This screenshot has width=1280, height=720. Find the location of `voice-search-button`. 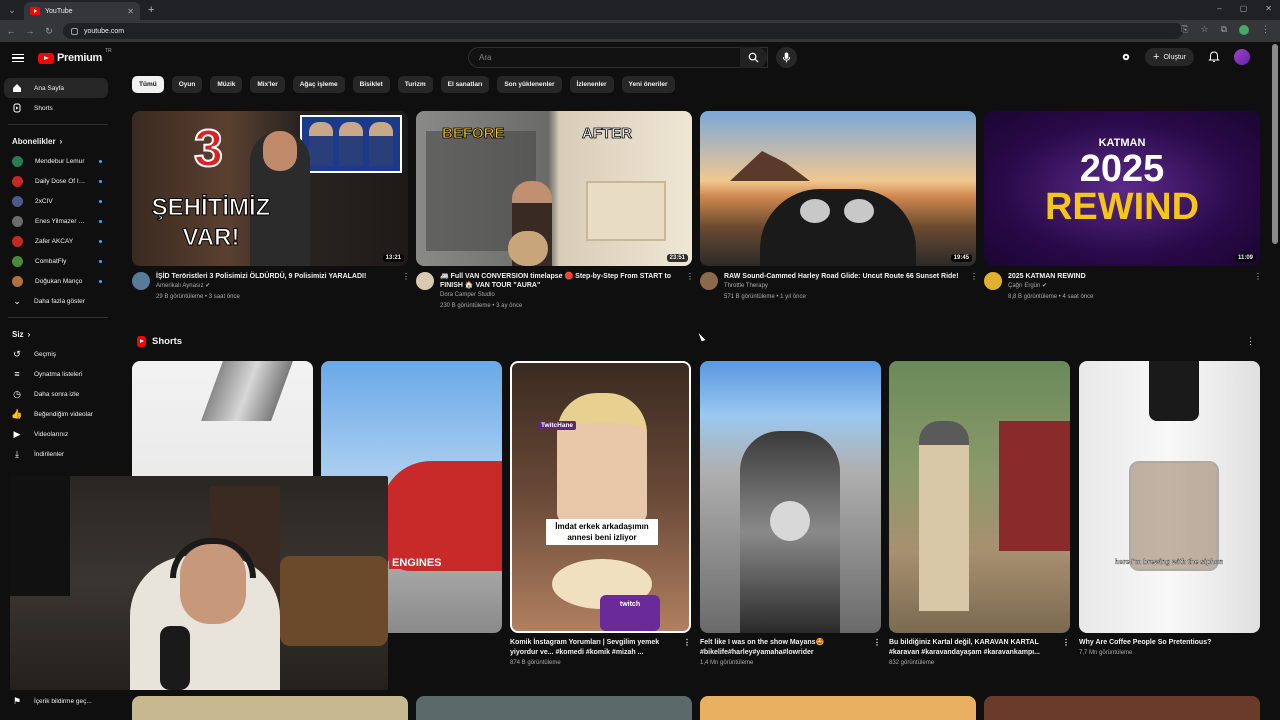

voice-search-button is located at coordinates (786, 57).